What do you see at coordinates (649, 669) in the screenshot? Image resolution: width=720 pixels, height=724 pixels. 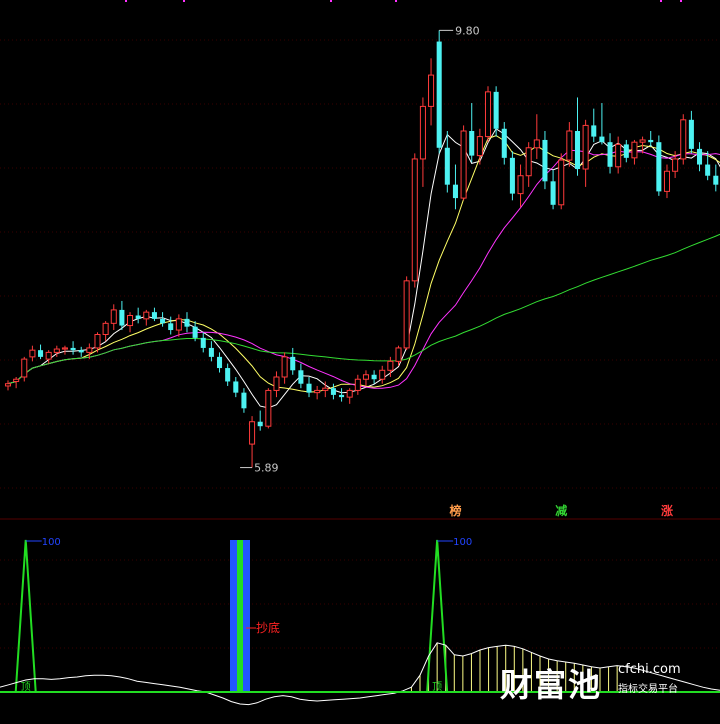 I see `watermark-url: cfchi.com` at bounding box center [649, 669].